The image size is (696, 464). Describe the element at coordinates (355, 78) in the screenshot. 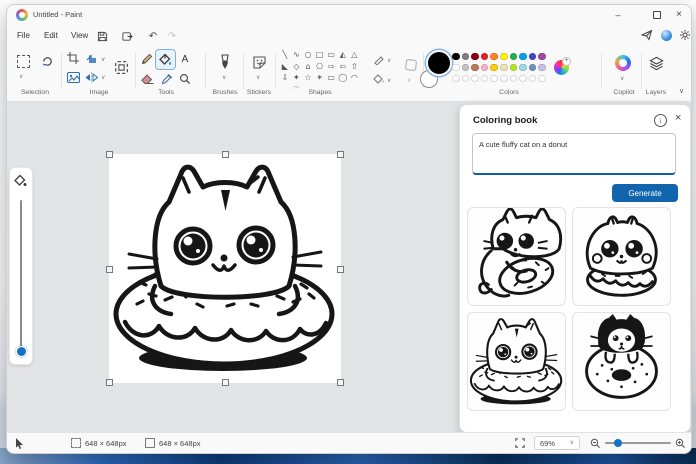

I see `shape-cell: ◠` at that location.